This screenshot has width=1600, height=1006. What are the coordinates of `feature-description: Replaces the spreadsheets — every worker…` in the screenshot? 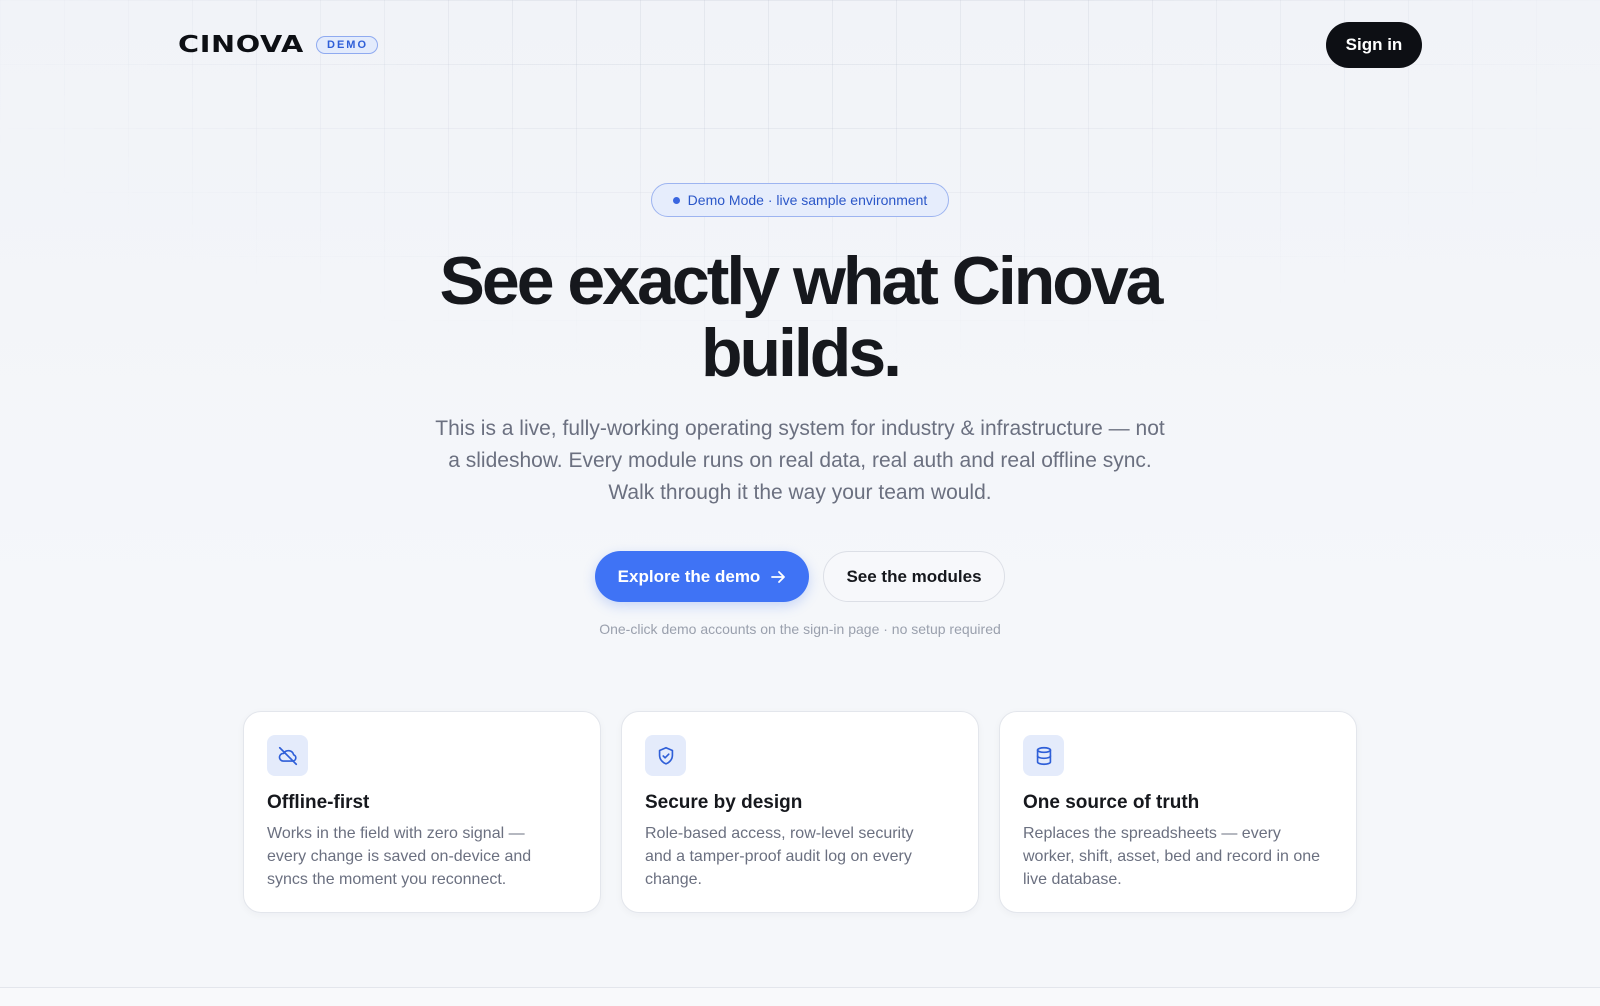 It's located at (1178, 856).